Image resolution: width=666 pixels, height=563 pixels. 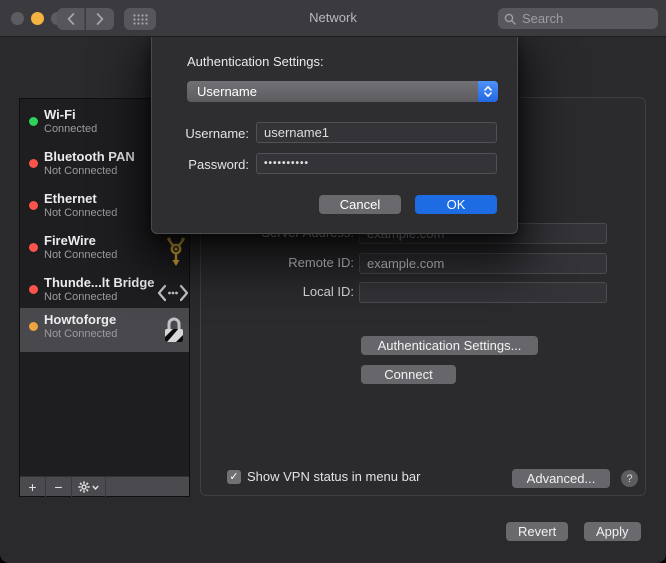 I want to click on connection-name: Ethernet, so click(x=70, y=198).